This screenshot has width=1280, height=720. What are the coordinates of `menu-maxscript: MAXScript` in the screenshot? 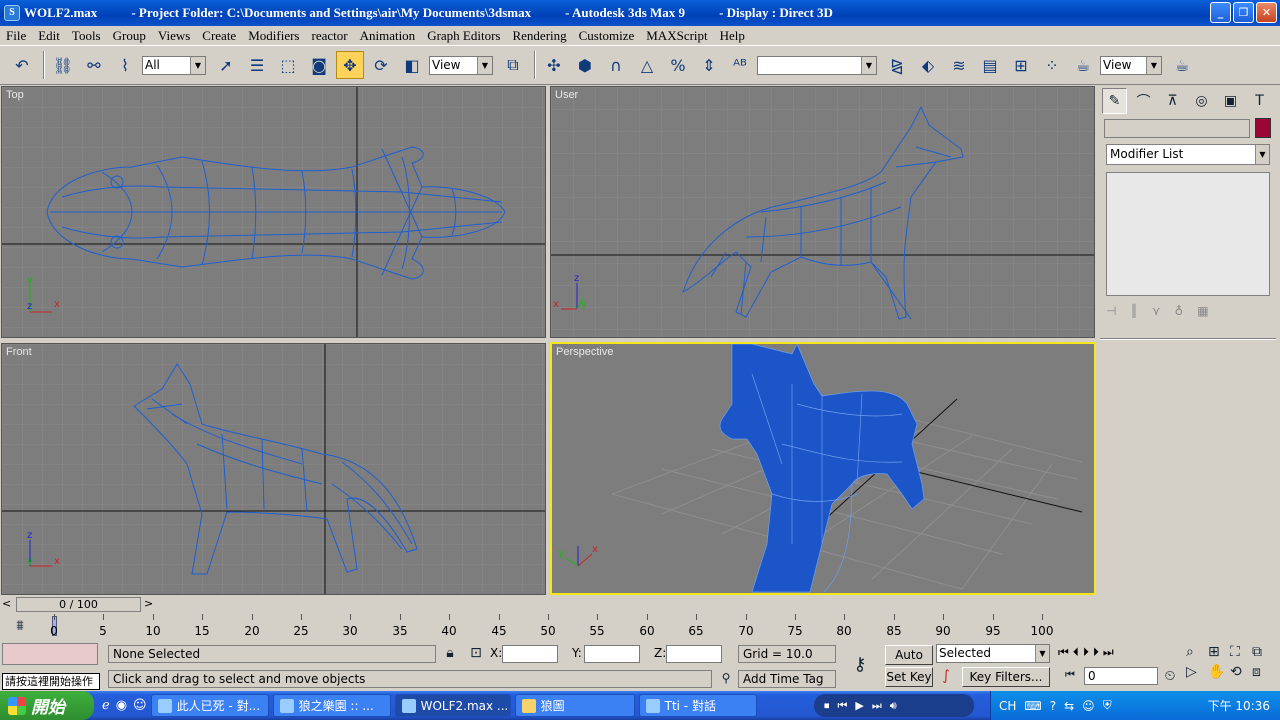 It's located at (676, 36).